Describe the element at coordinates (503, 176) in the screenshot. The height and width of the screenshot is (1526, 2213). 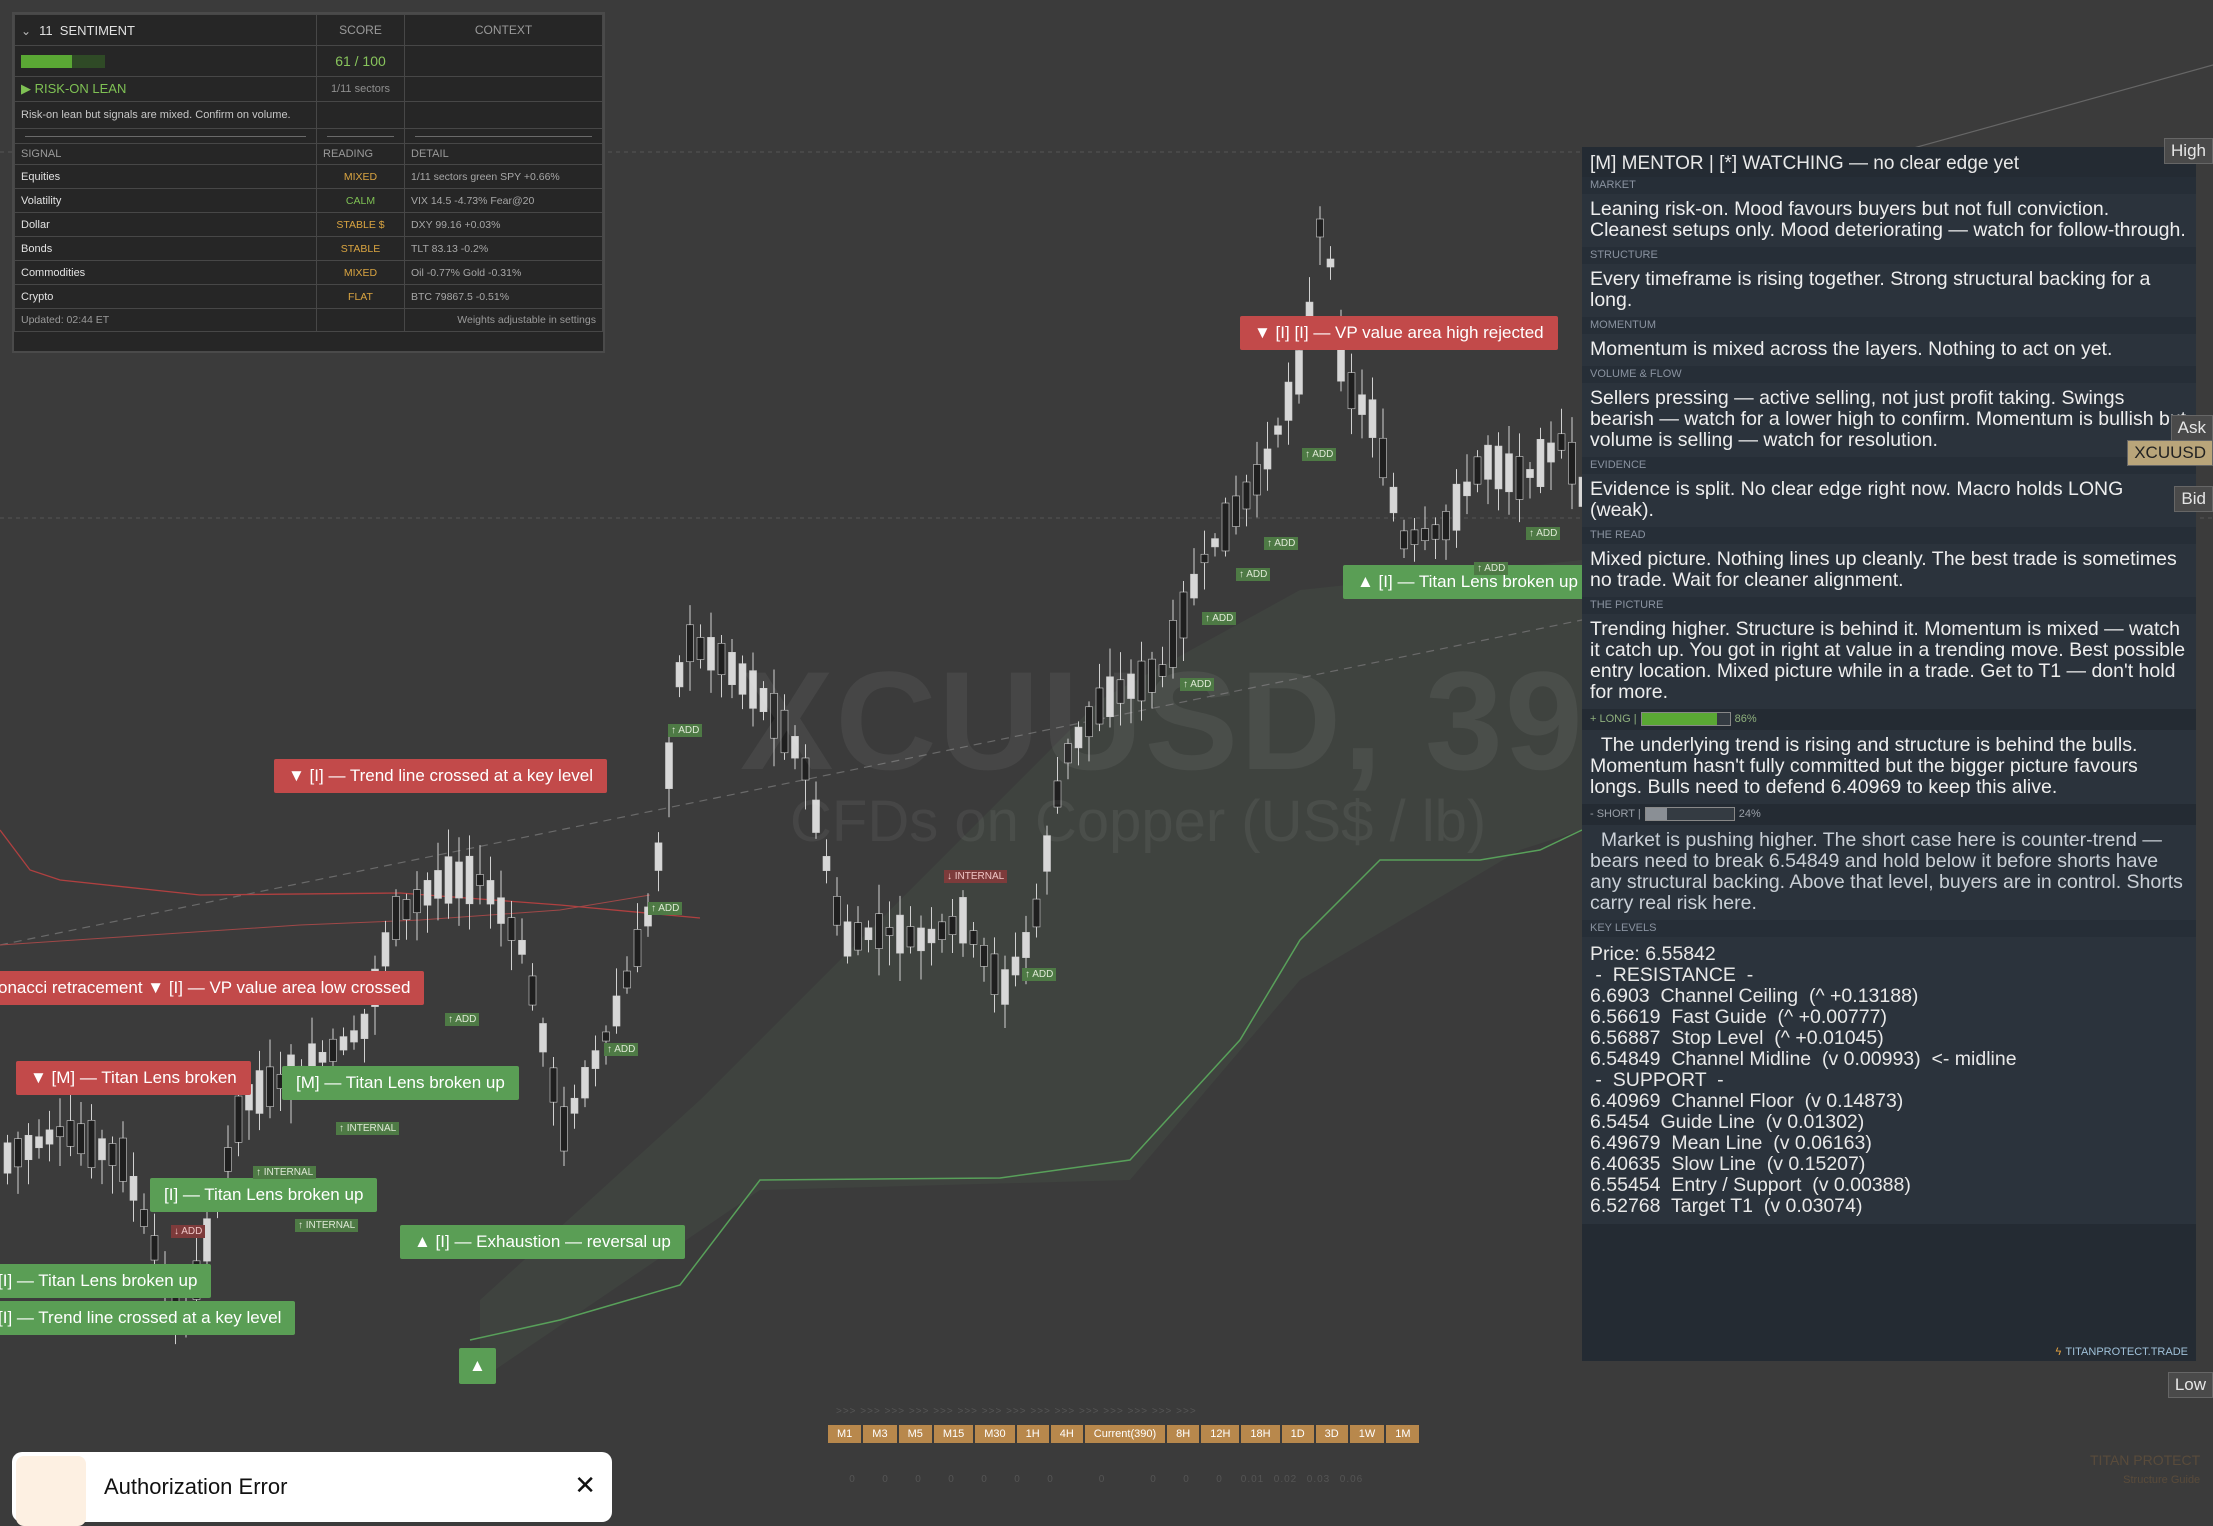
I see `signal-detail: 1/11 sectors green SPY +0.66%` at that location.